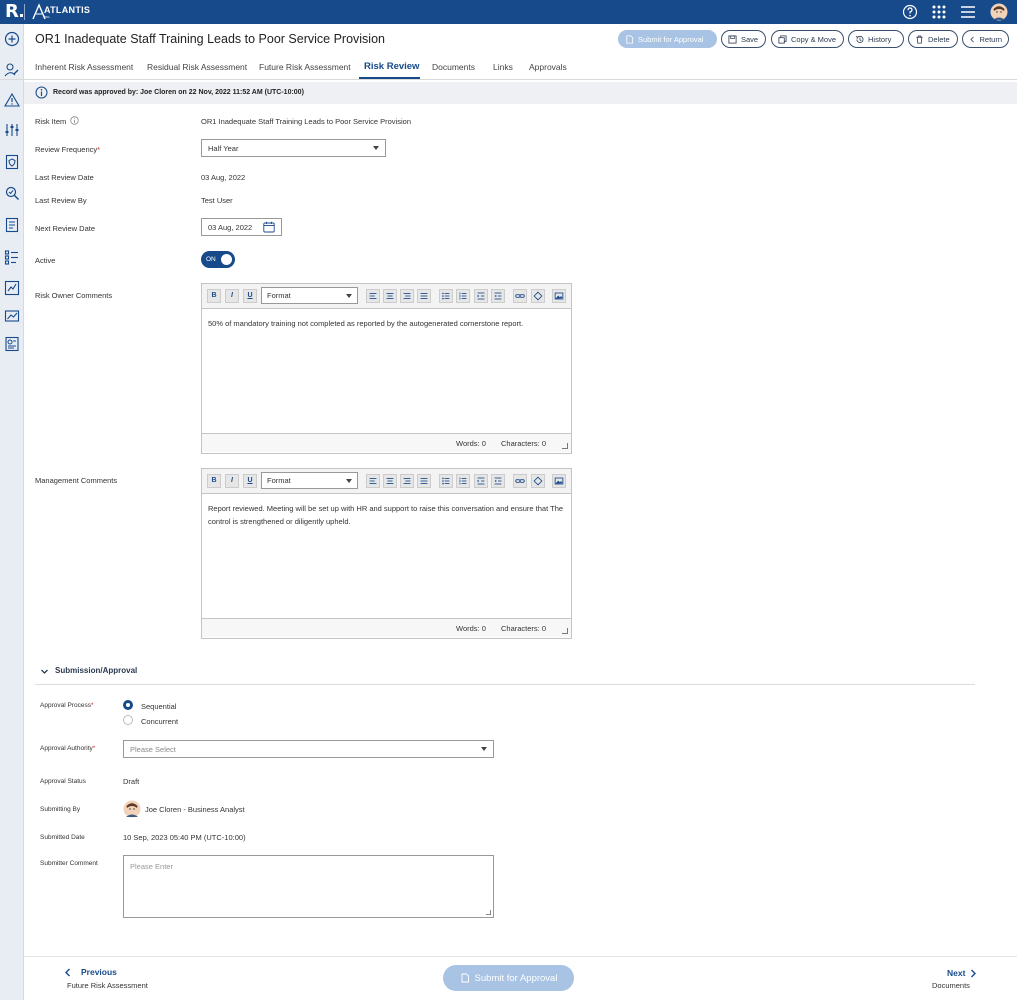 This screenshot has height=1000, width=1017. What do you see at coordinates (74, 120) in the screenshot?
I see `info-small-icon` at bounding box center [74, 120].